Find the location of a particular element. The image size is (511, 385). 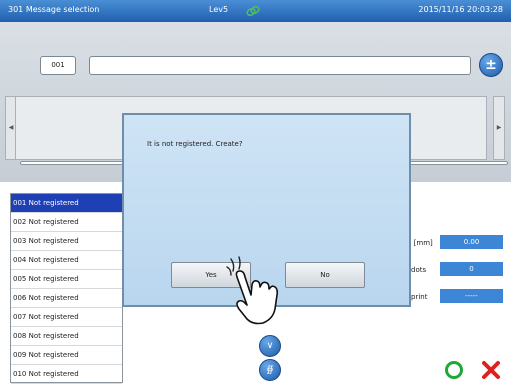

dots-value: 0 is located at coordinates (471, 269).